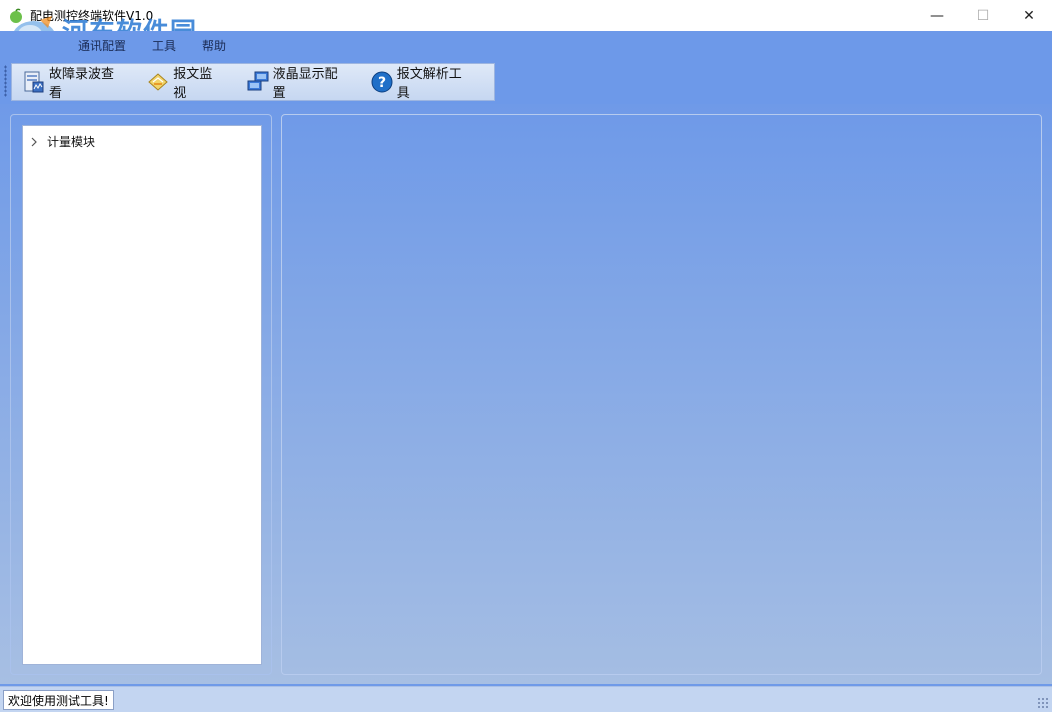 The height and width of the screenshot is (712, 1052). Describe the element at coordinates (305, 84) in the screenshot. I see `lcd-config-label: 液晶显示配置` at that location.